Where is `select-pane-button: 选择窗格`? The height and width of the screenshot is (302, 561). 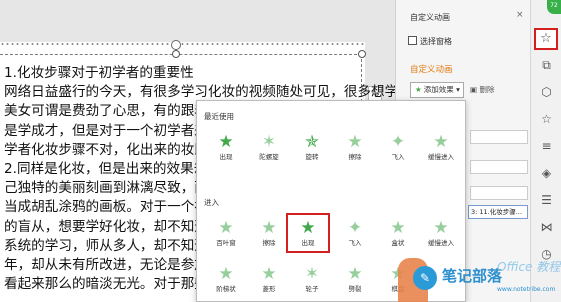 select-pane-button: 选择窗格 is located at coordinates (430, 41).